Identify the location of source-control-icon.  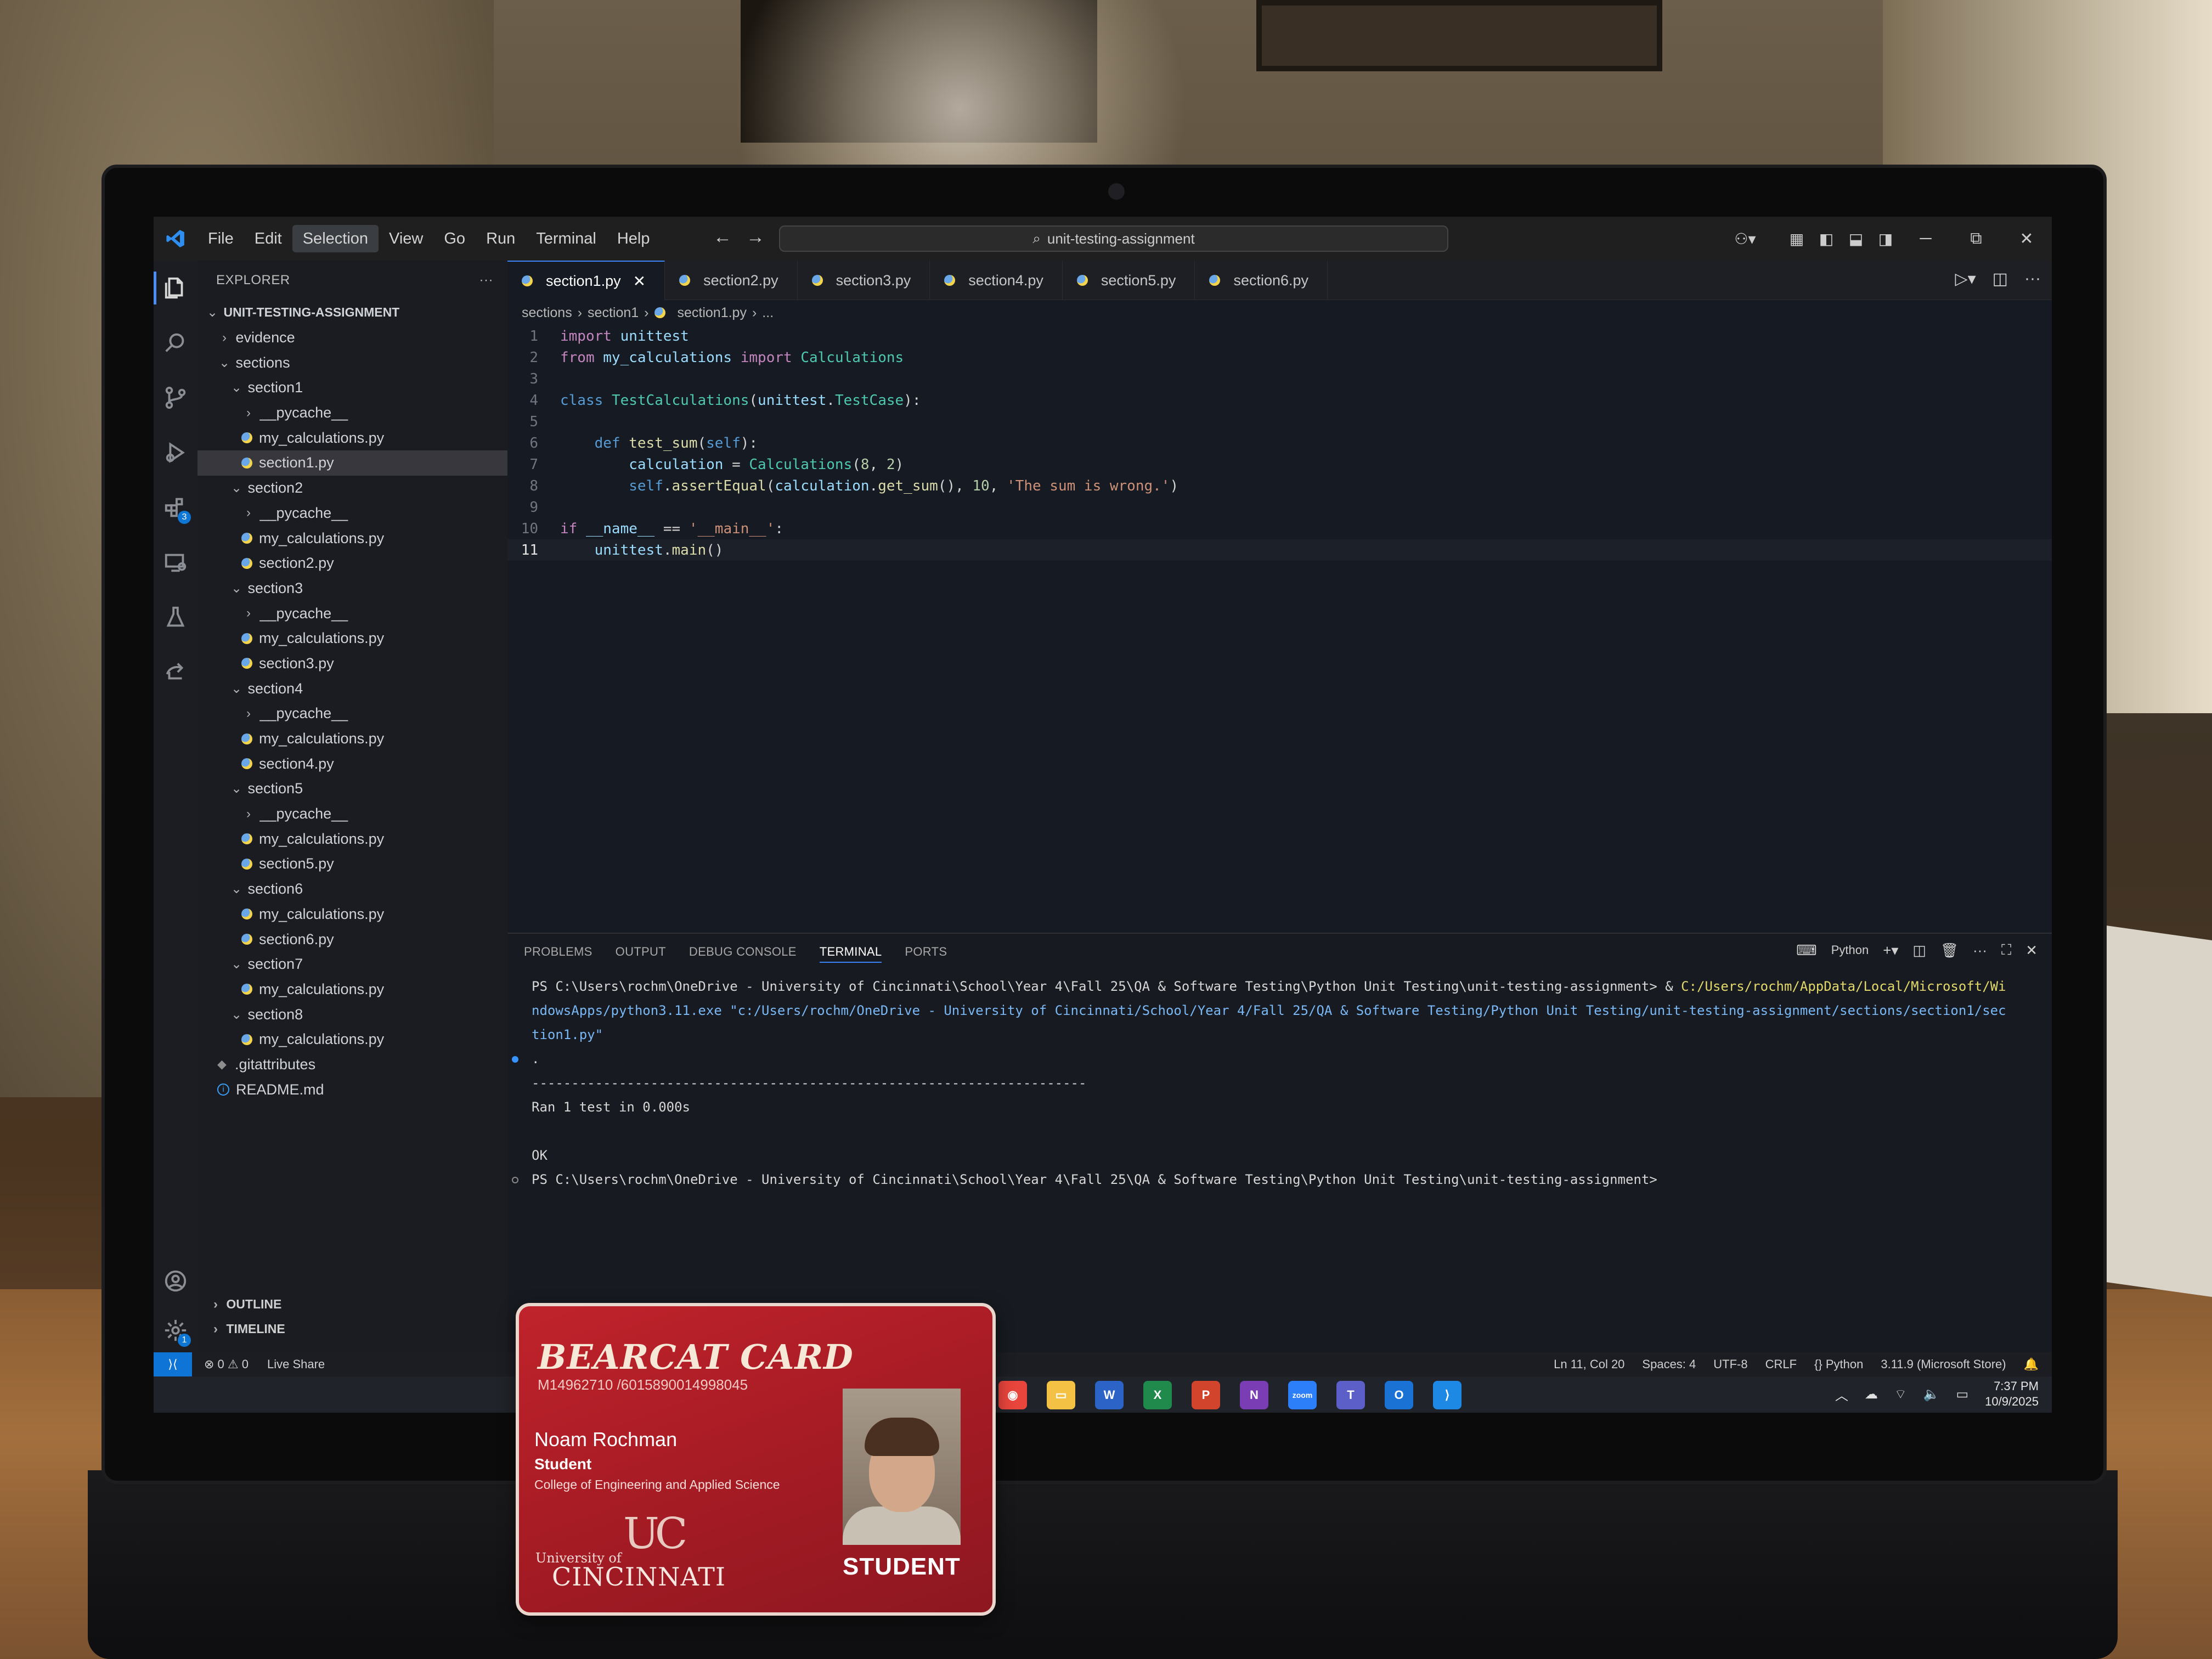
(176, 398).